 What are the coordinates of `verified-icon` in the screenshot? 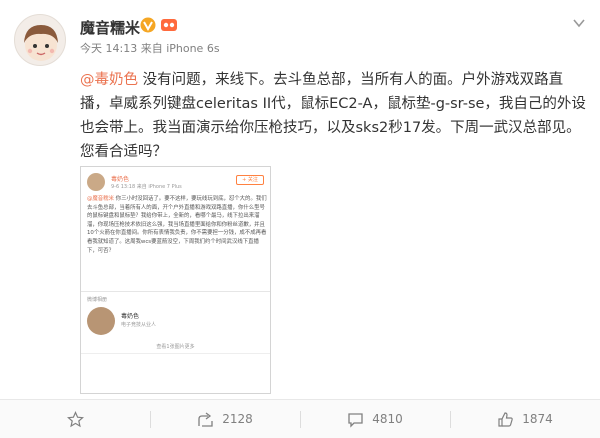 It's located at (148, 25).